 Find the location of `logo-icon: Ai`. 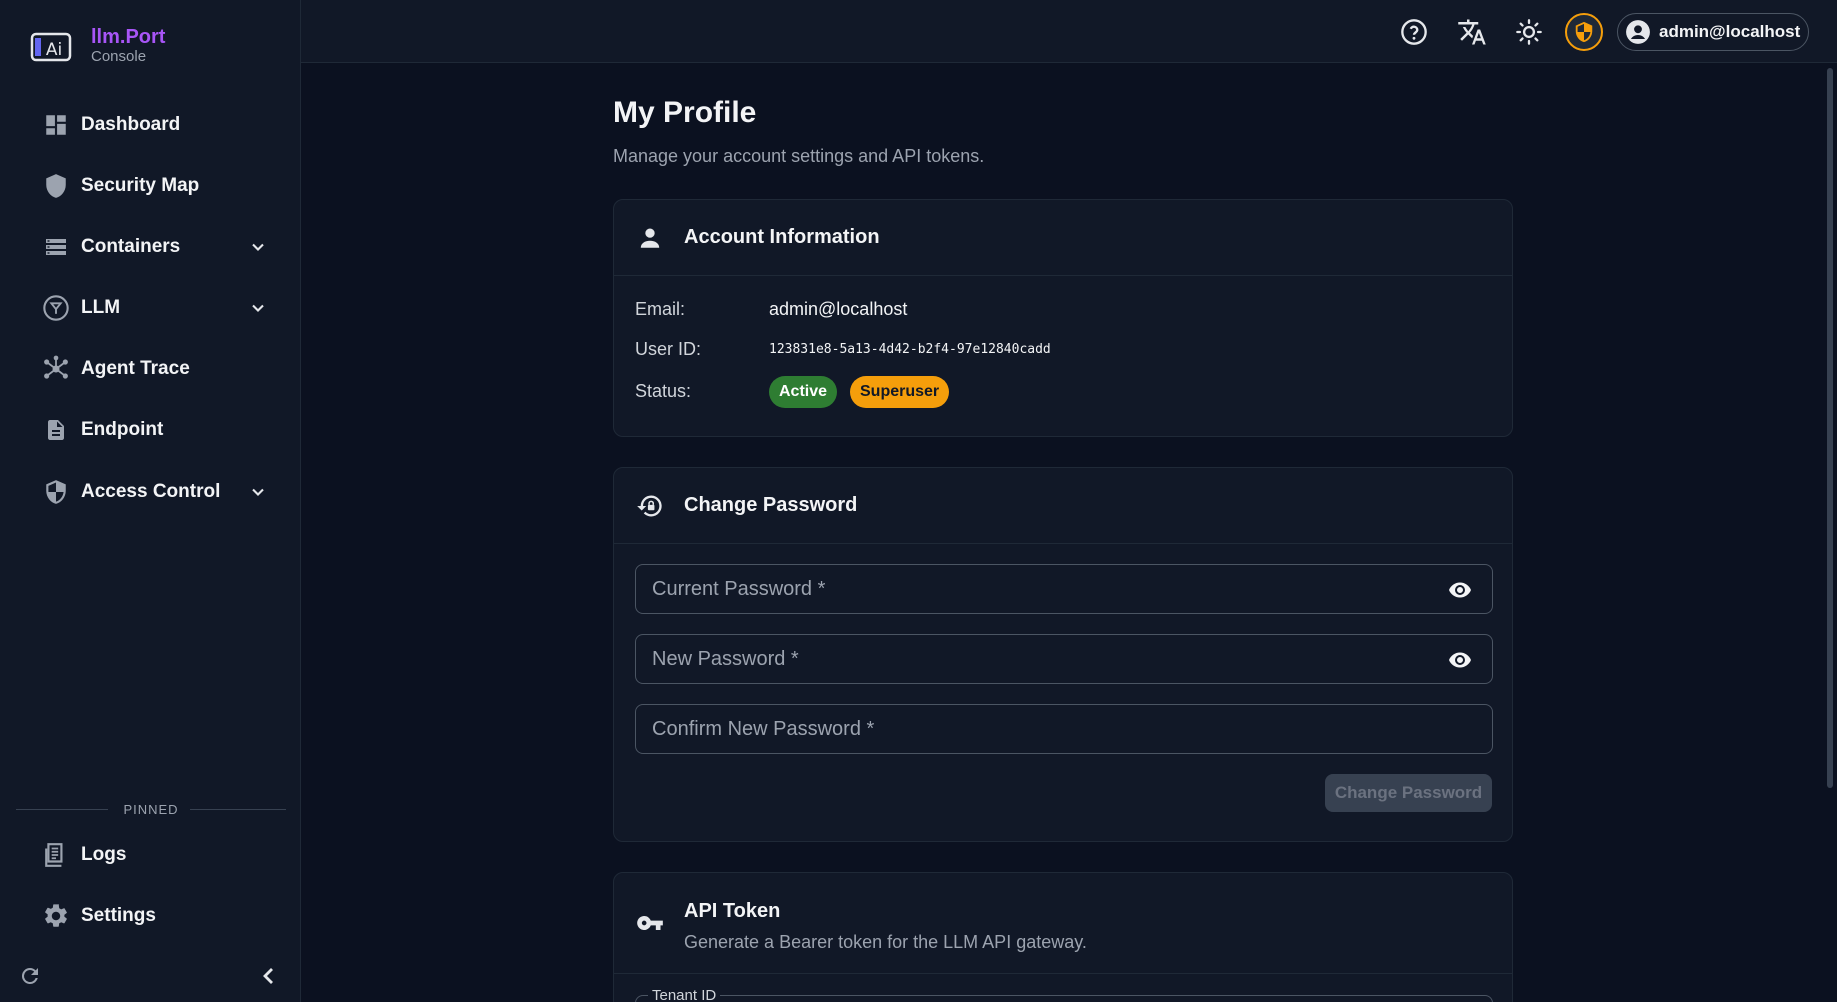

logo-icon: Ai is located at coordinates (51, 47).